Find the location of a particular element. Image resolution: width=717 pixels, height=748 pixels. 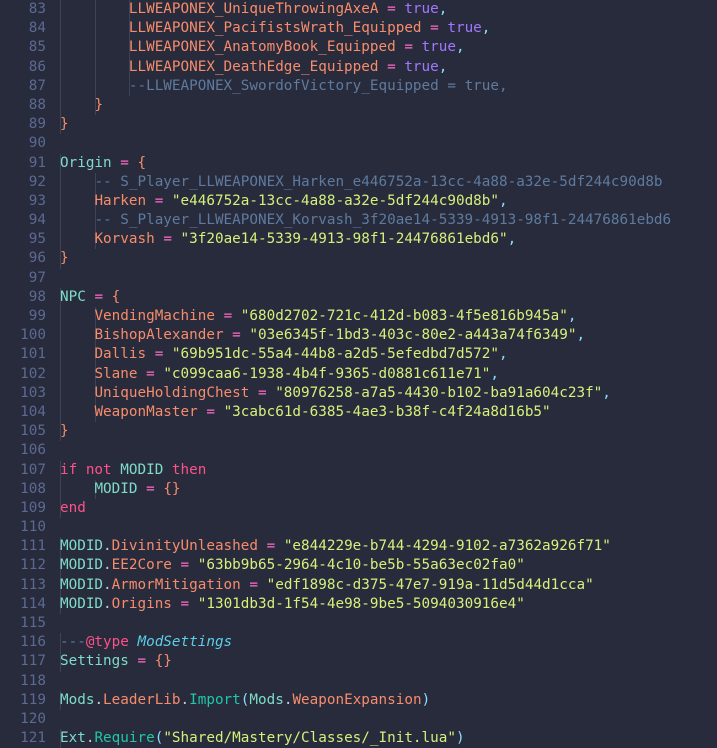

line-content: Origin = { is located at coordinates (103, 163).